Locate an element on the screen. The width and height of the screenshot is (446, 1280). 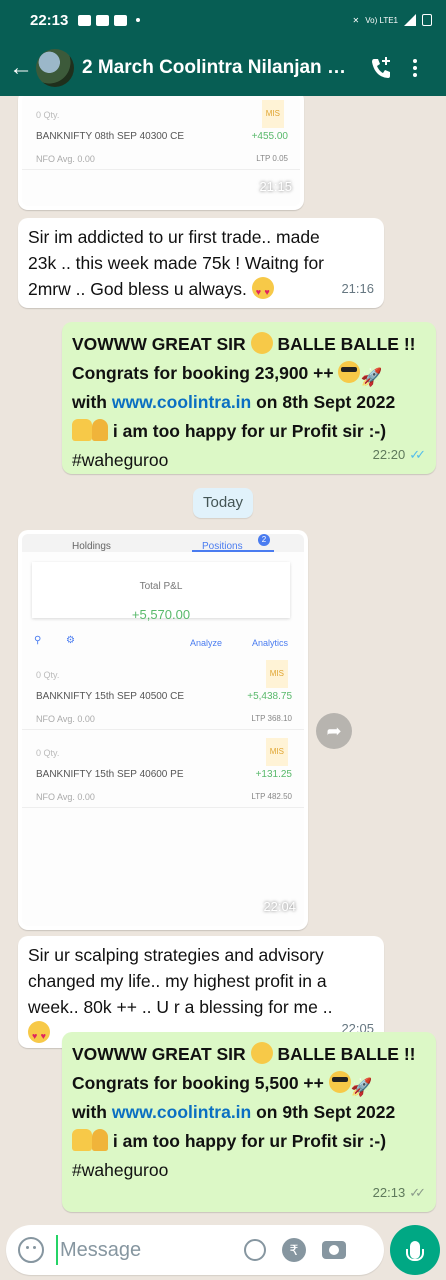
composer: ₹ is located at coordinates (223, 1250).